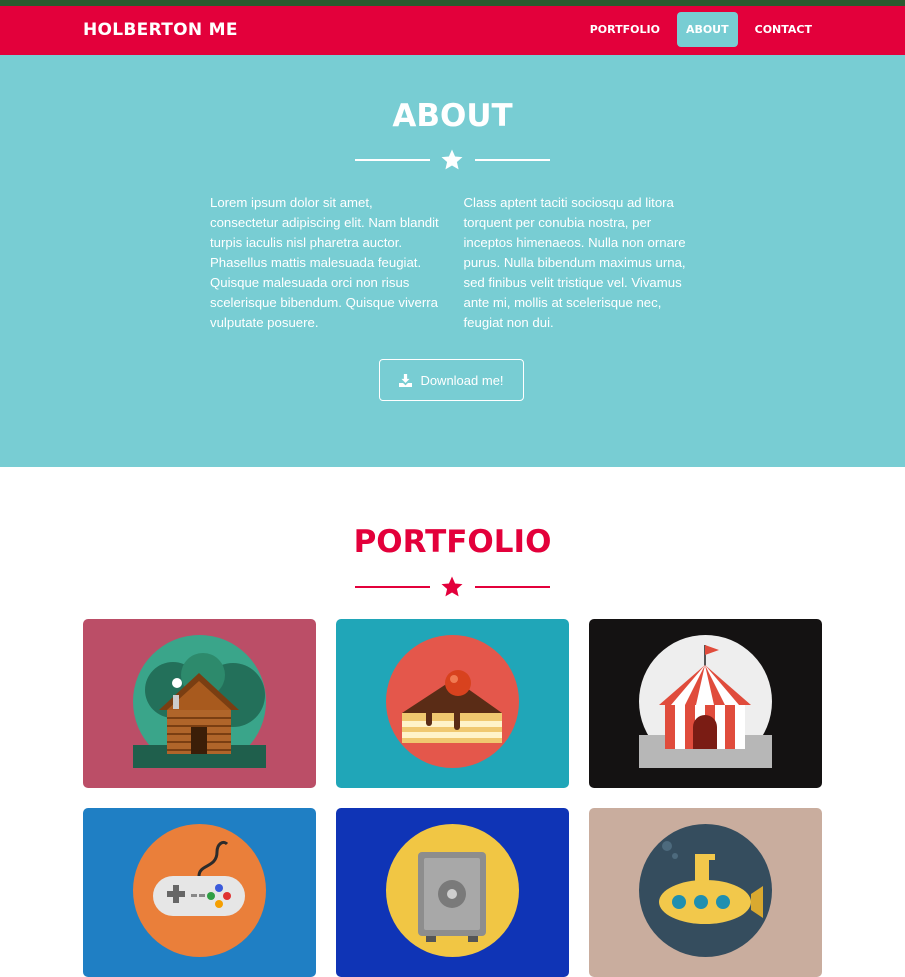 The image size is (905, 977). Describe the element at coordinates (452, 542) in the screenshot. I see `portfolio-title: PORTFOLIO` at that location.